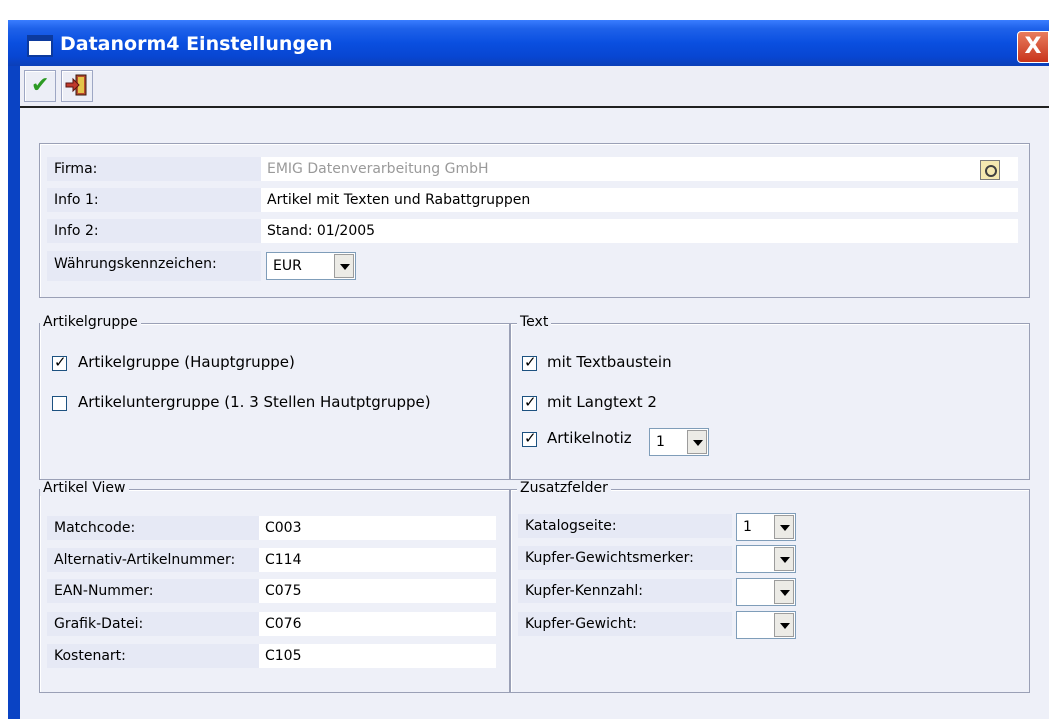 This screenshot has width=1049, height=719. I want to click on checkmark-icon: ✔, so click(40, 85).